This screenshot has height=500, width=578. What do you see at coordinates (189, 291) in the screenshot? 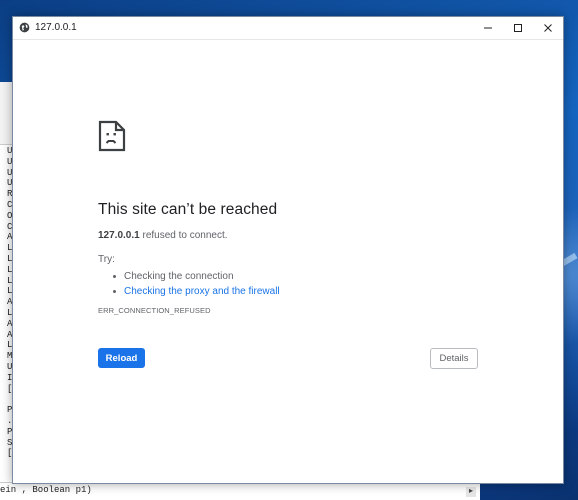
I see `suggestion-check-proxy-firewall-link: Checking the proxy and the firewall` at bounding box center [189, 291].